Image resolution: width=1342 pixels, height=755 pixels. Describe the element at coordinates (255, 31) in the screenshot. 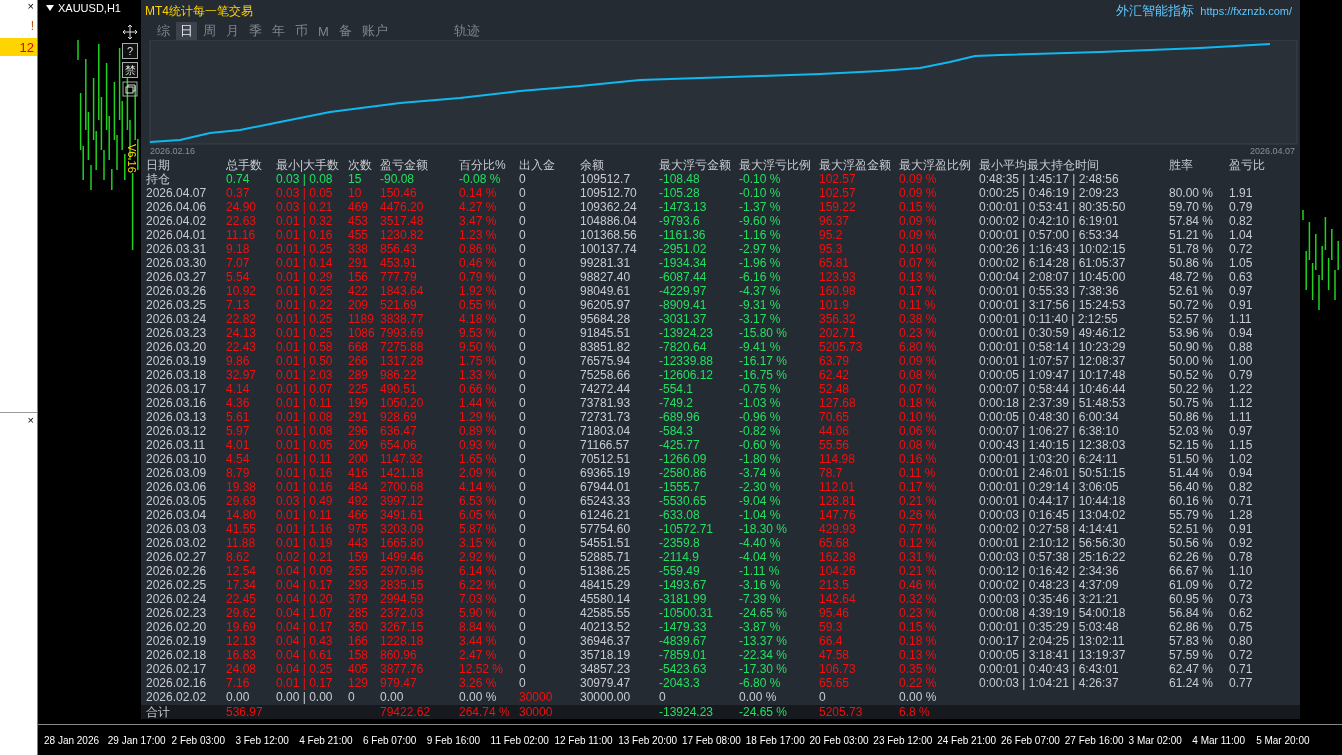

I see `tab: 季` at that location.